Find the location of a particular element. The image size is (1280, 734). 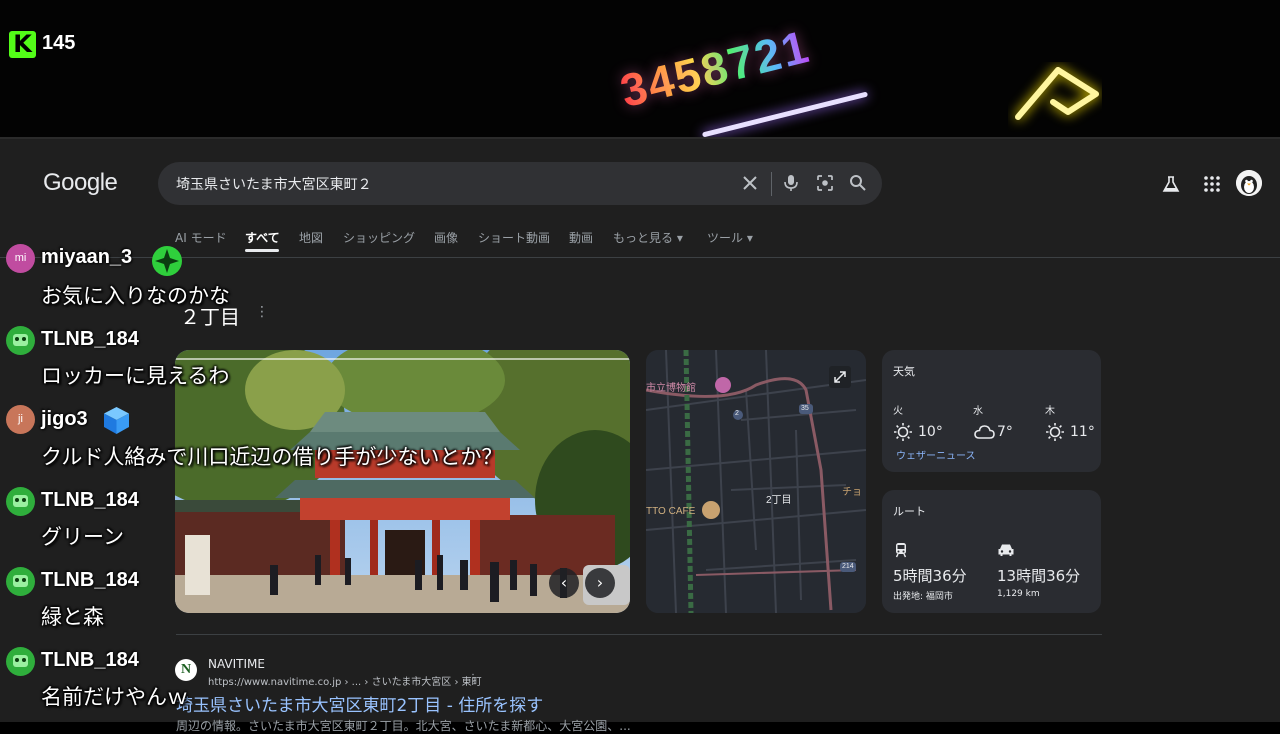

map-thumbnail: 市立博物館 2丁目 TTO CAFE チョ 35 2 214 is located at coordinates (756, 481).